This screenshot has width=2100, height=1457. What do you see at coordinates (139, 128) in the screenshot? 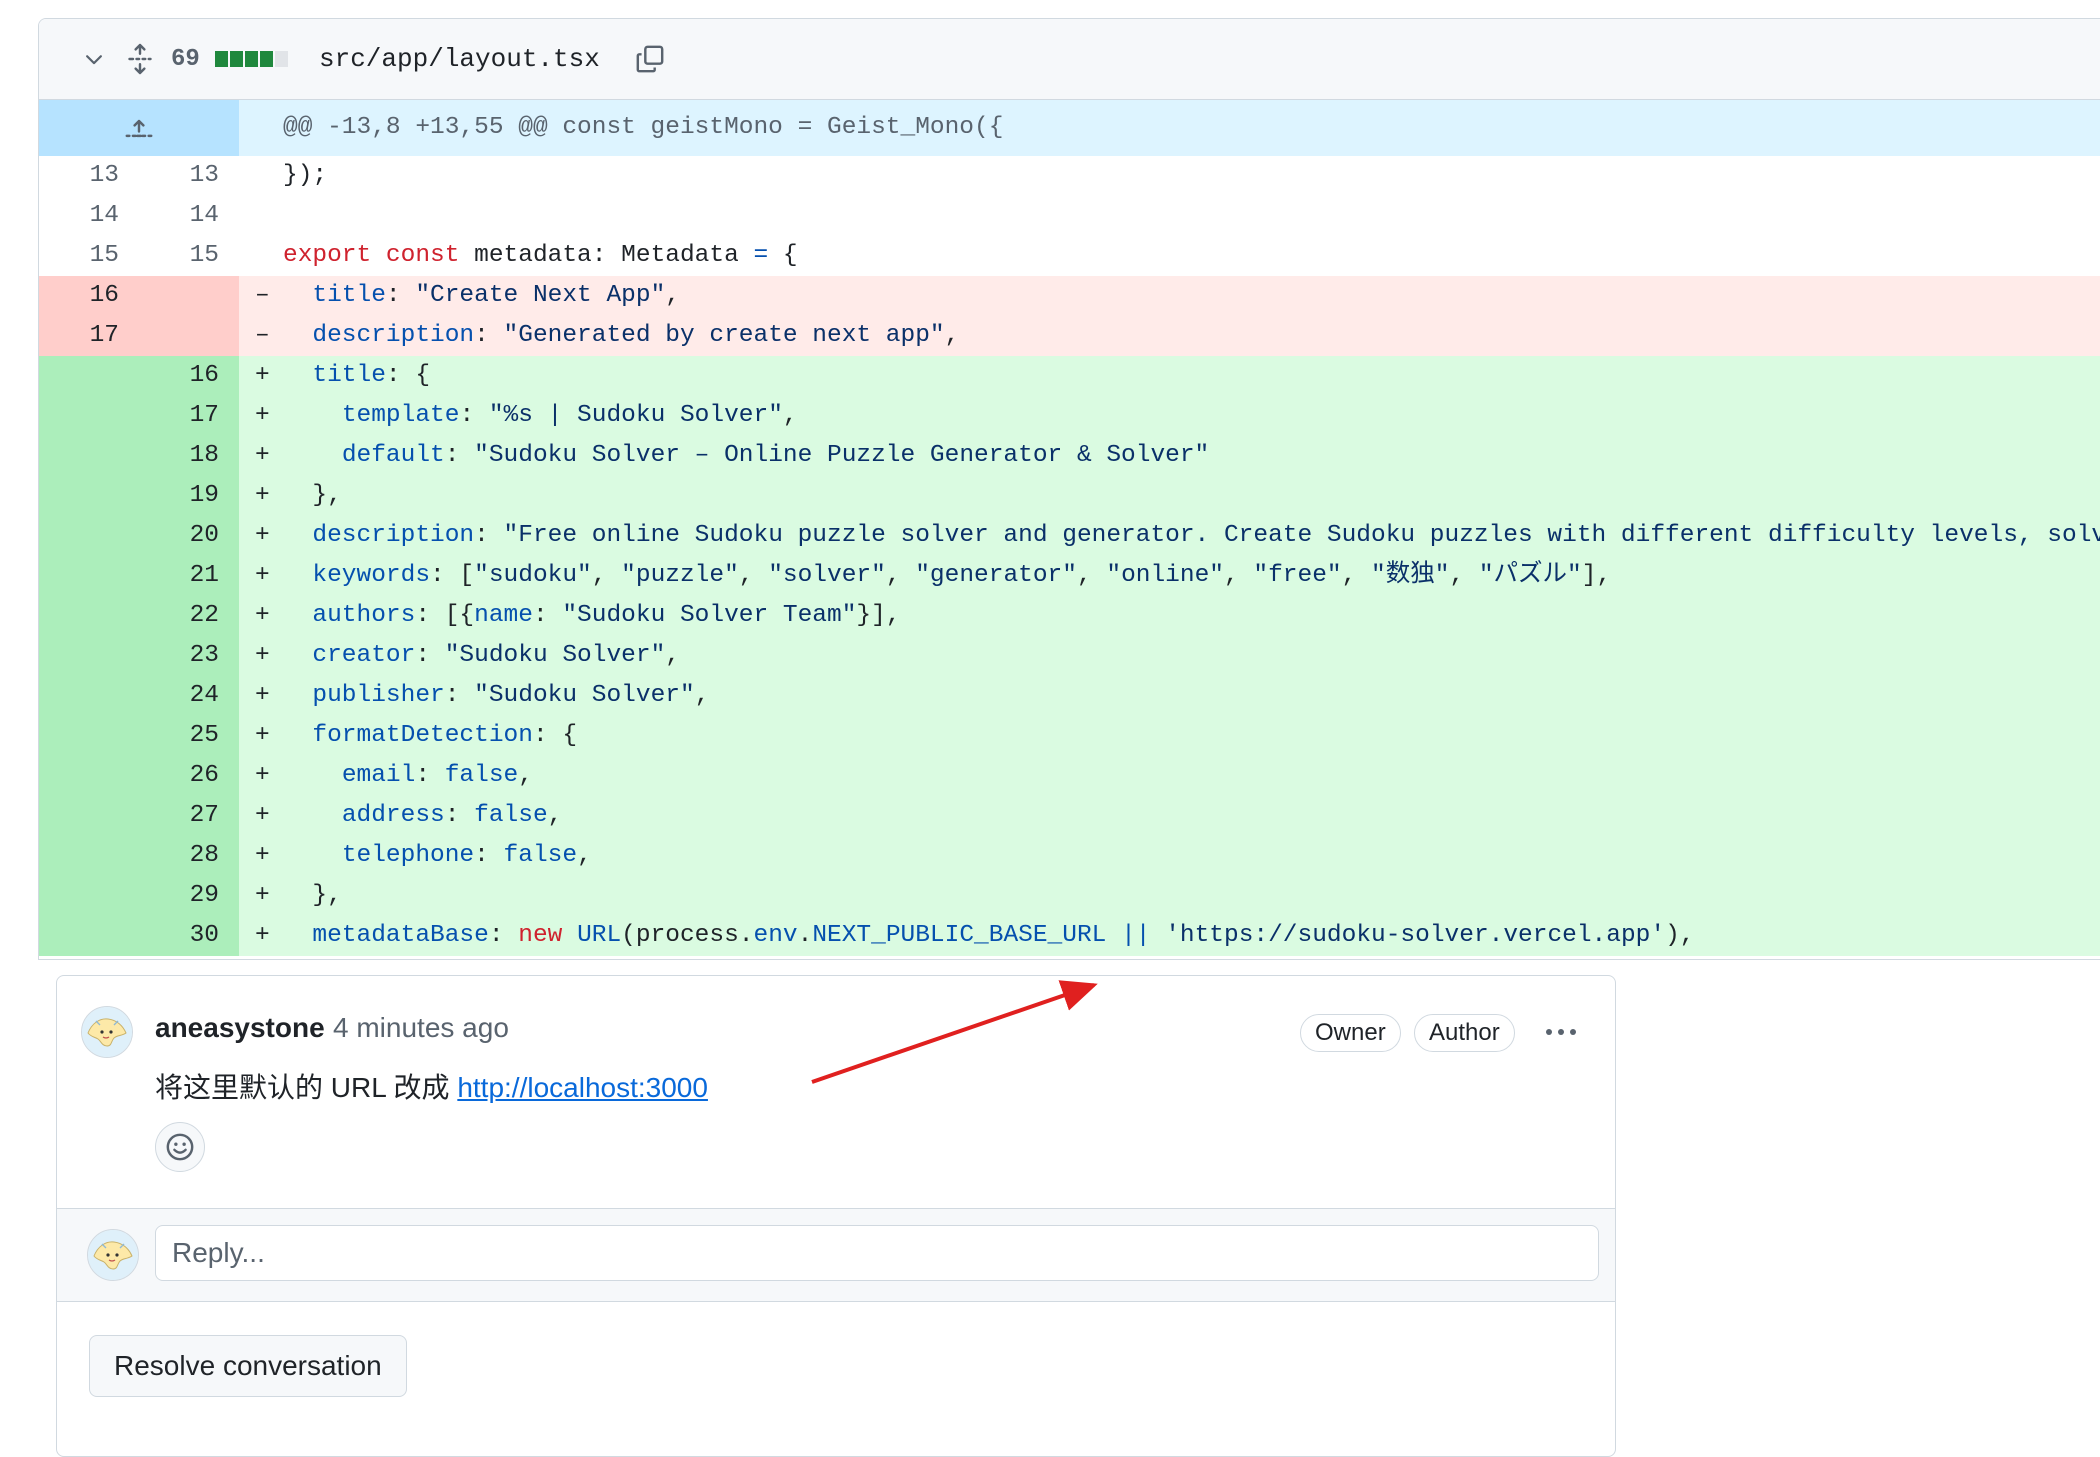
I see `expand-up-icon` at bounding box center [139, 128].